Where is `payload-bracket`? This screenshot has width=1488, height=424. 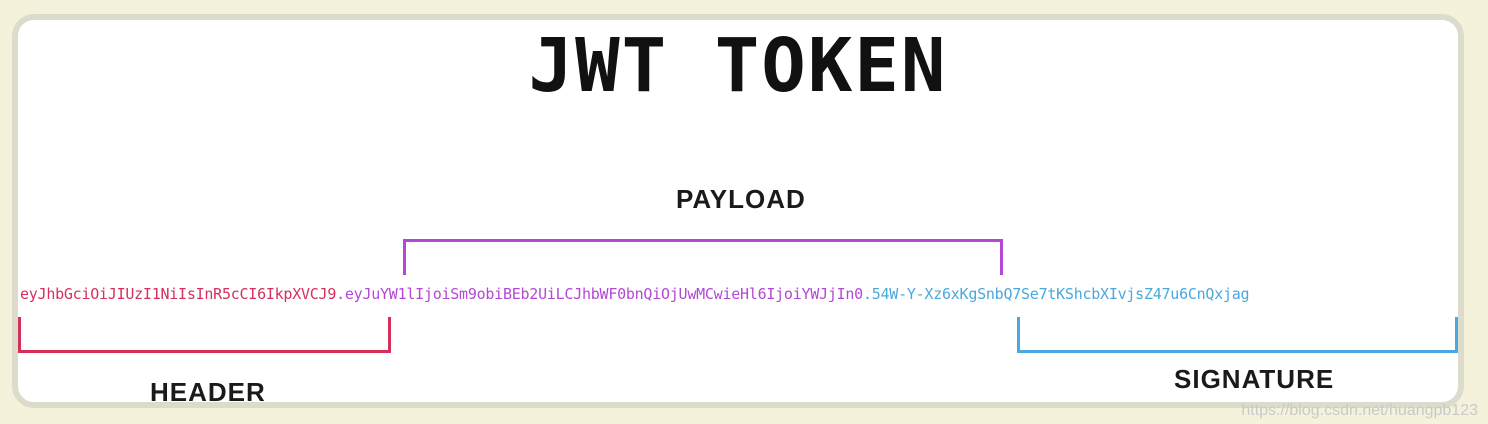
payload-bracket is located at coordinates (703, 257).